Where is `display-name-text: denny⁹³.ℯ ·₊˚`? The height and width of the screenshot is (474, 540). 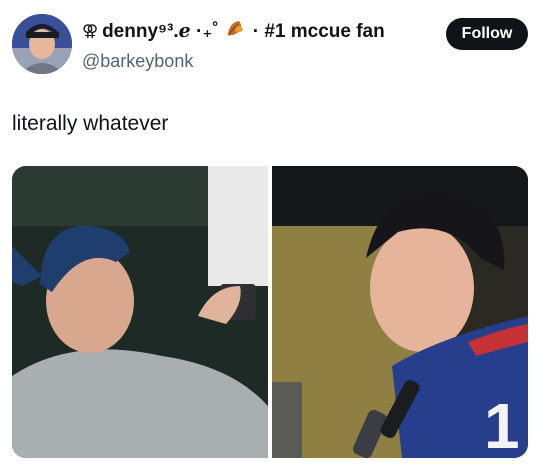
display-name-text: denny⁹³.ℯ ·₊˚ is located at coordinates (160, 31).